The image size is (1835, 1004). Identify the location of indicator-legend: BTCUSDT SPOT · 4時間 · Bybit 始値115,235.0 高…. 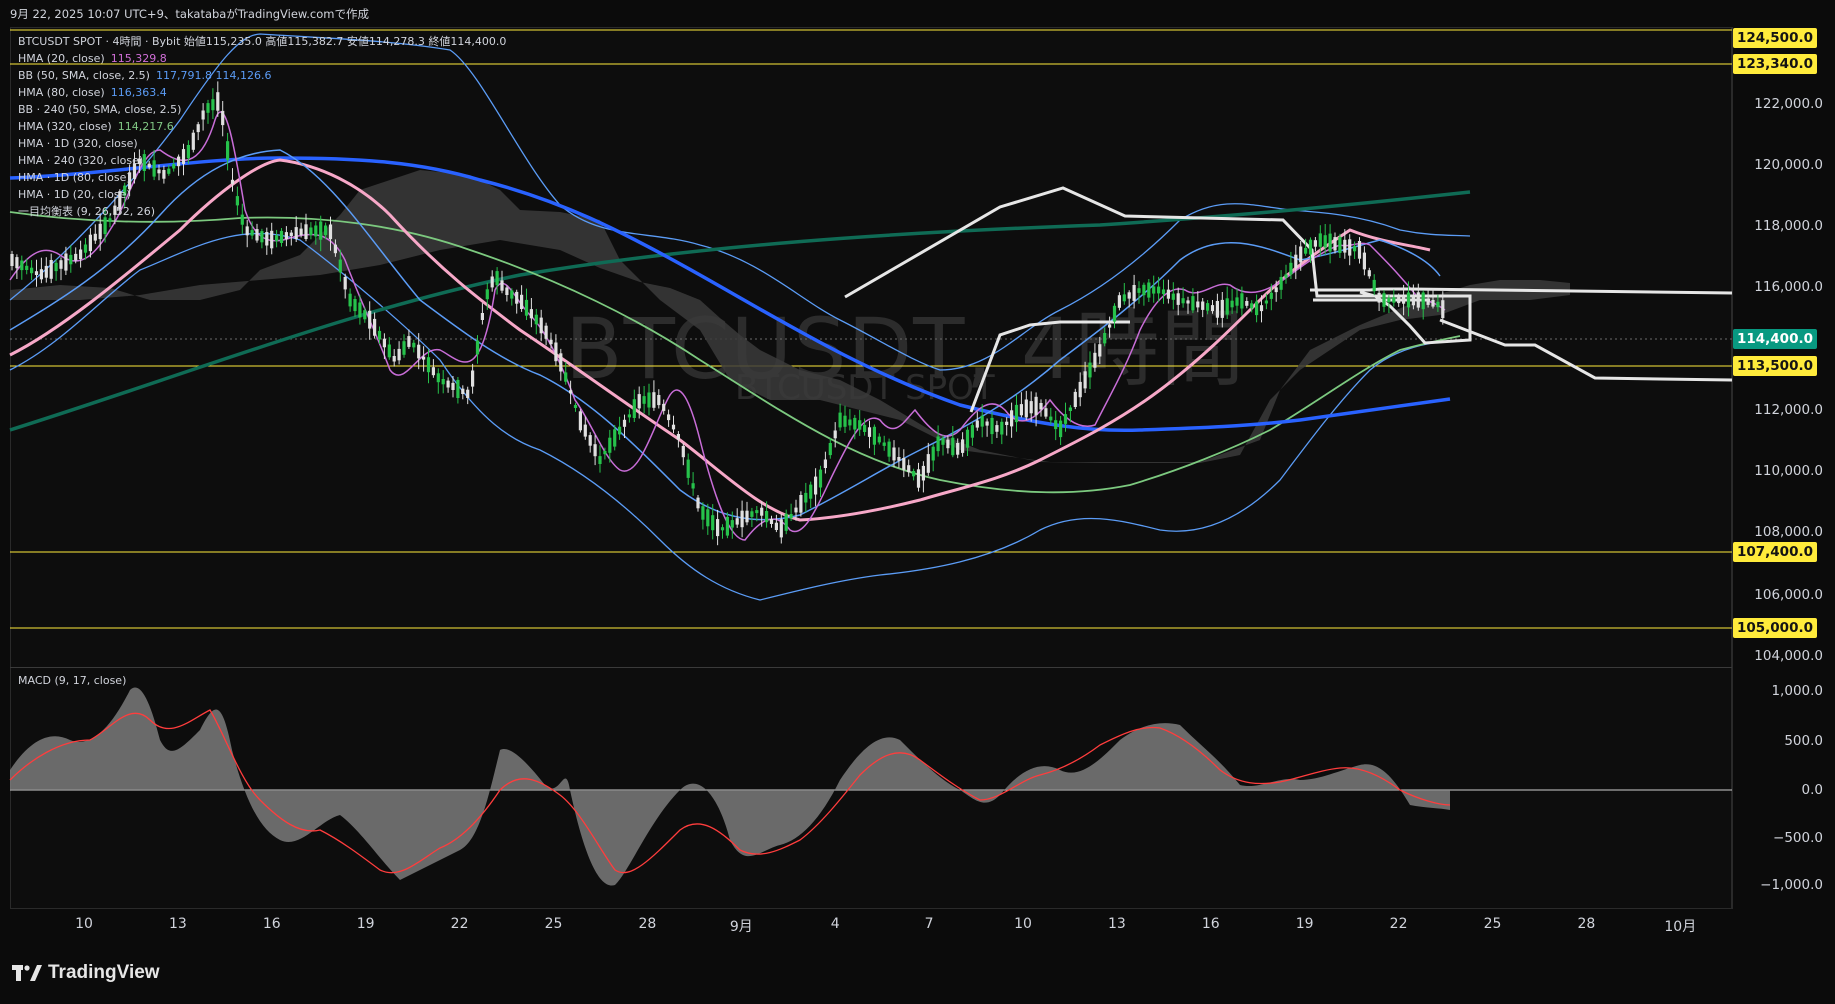
(265, 126).